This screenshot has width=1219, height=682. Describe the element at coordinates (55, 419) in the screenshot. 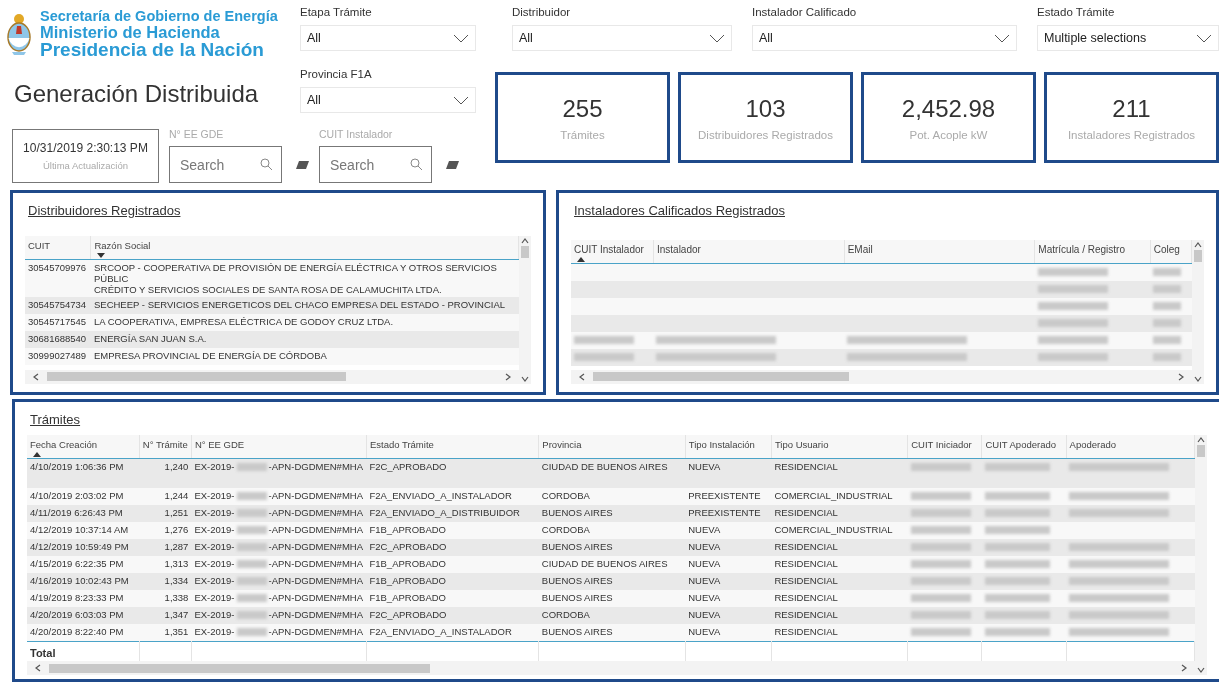

I see `panel-title: Trámites` at that location.